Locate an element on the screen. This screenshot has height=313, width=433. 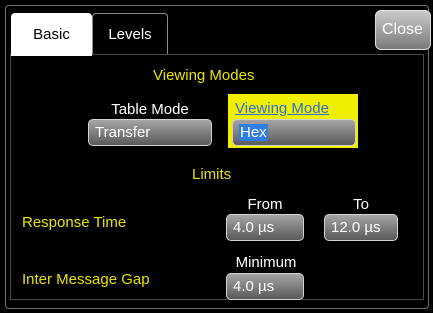
response-time-to-field: 12.0 µs is located at coordinates (361, 227).